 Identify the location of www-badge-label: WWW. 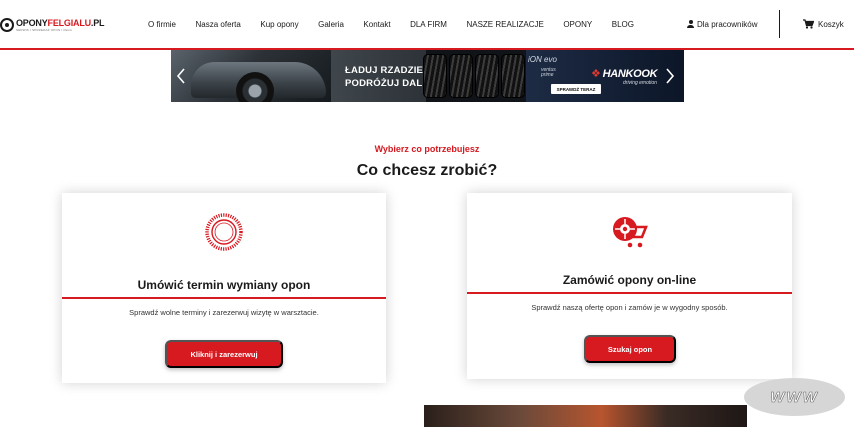
(794, 397).